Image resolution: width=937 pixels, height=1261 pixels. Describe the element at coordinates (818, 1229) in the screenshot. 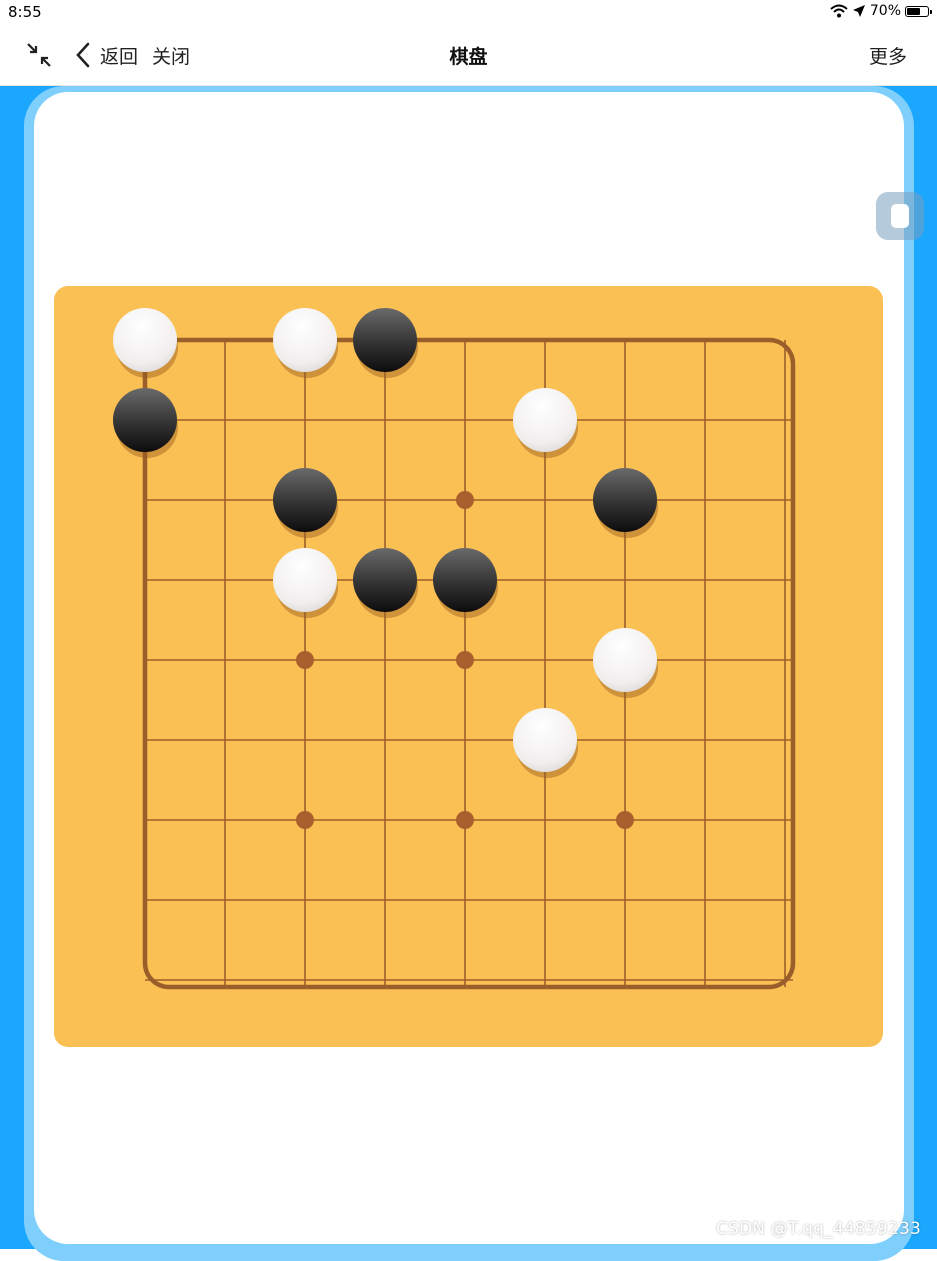

I see `watermark: CSDN @T.qq_44859233` at that location.